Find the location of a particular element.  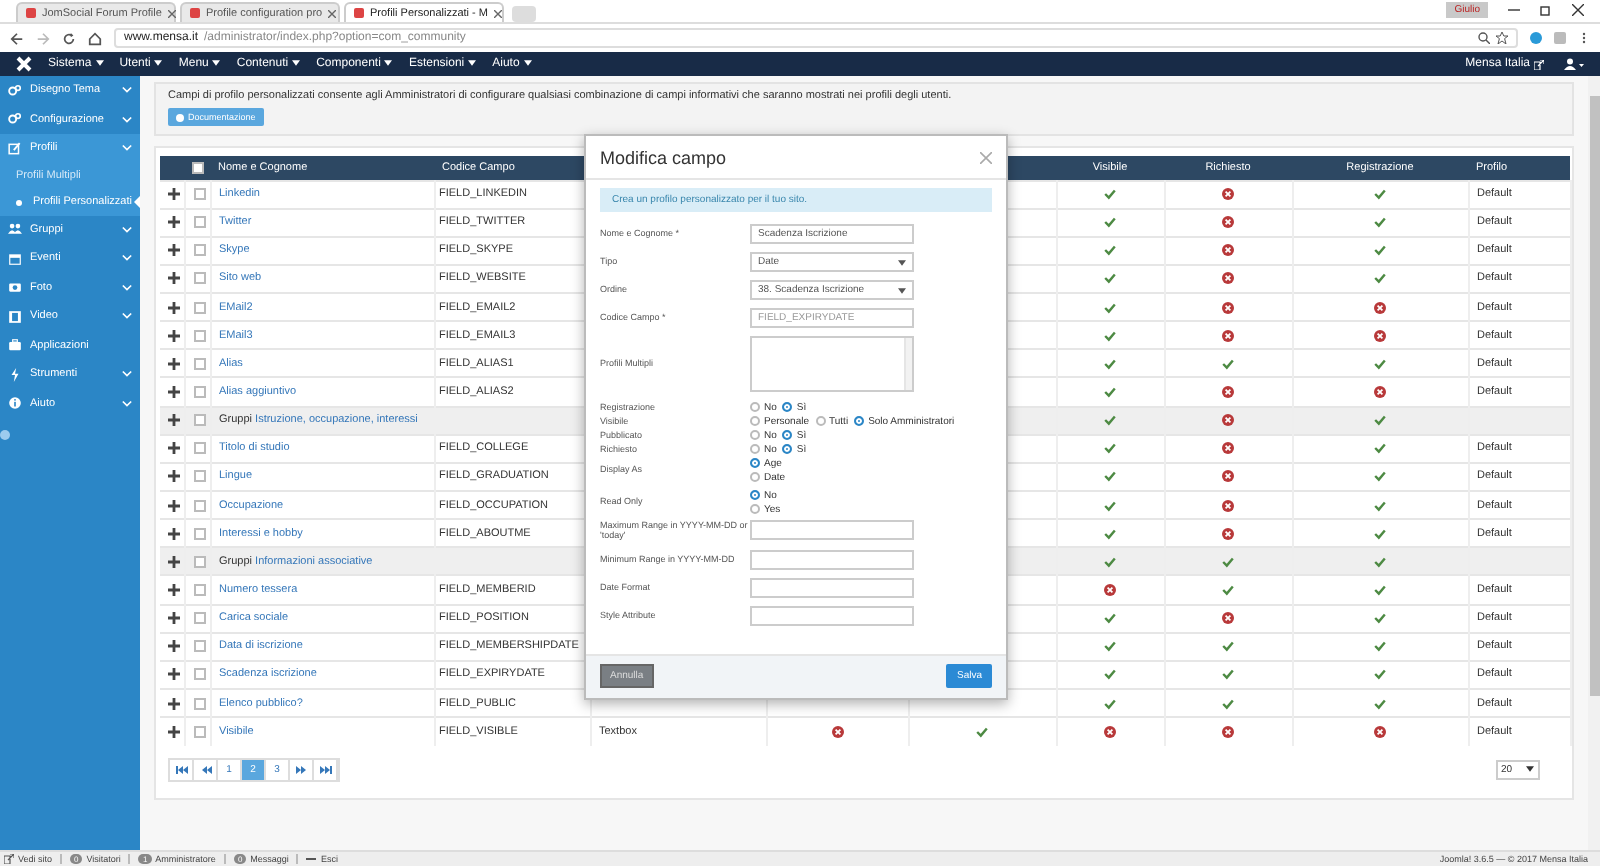

star-icon is located at coordinates (1502, 38).